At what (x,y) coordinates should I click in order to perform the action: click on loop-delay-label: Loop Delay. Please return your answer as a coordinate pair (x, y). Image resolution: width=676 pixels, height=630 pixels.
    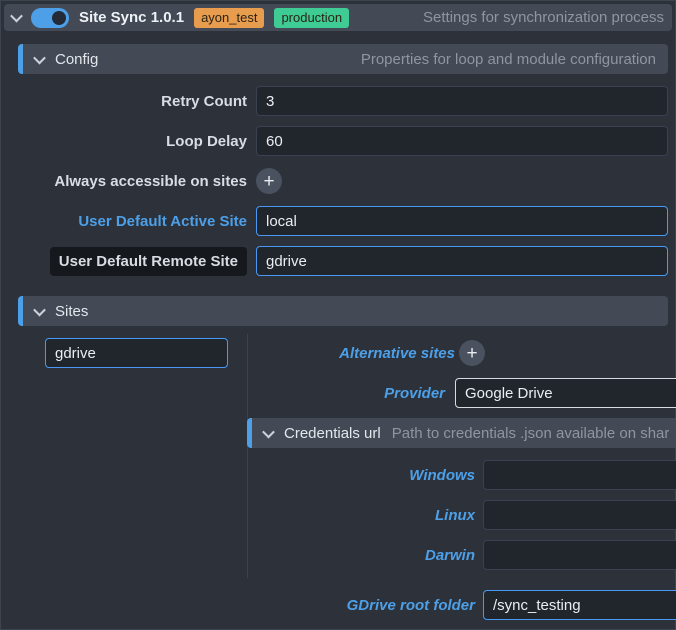
    Looking at the image, I should click on (206, 141).